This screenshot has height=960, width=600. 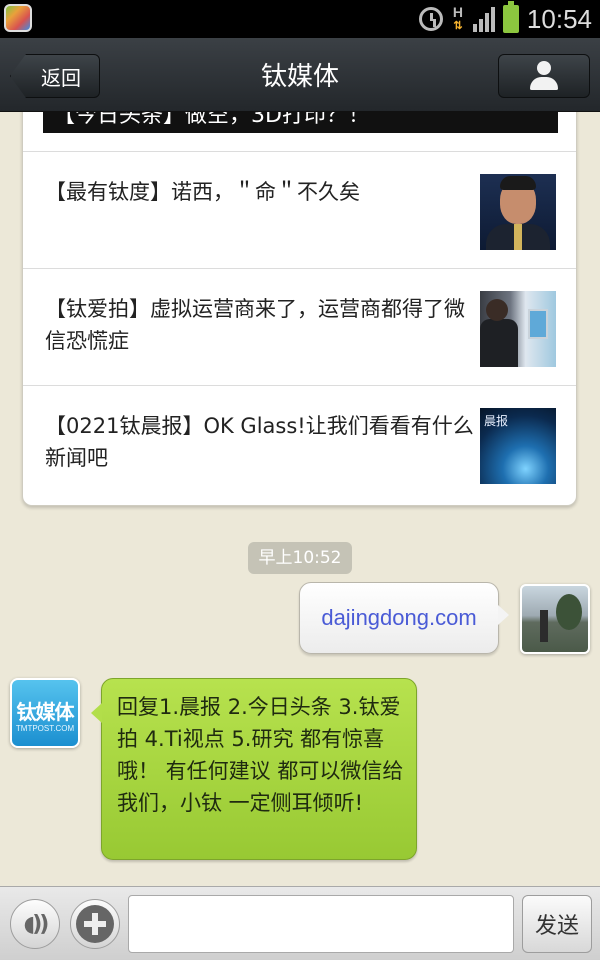 I want to click on input-bar: ◖)) 发送, so click(x=300, y=923).